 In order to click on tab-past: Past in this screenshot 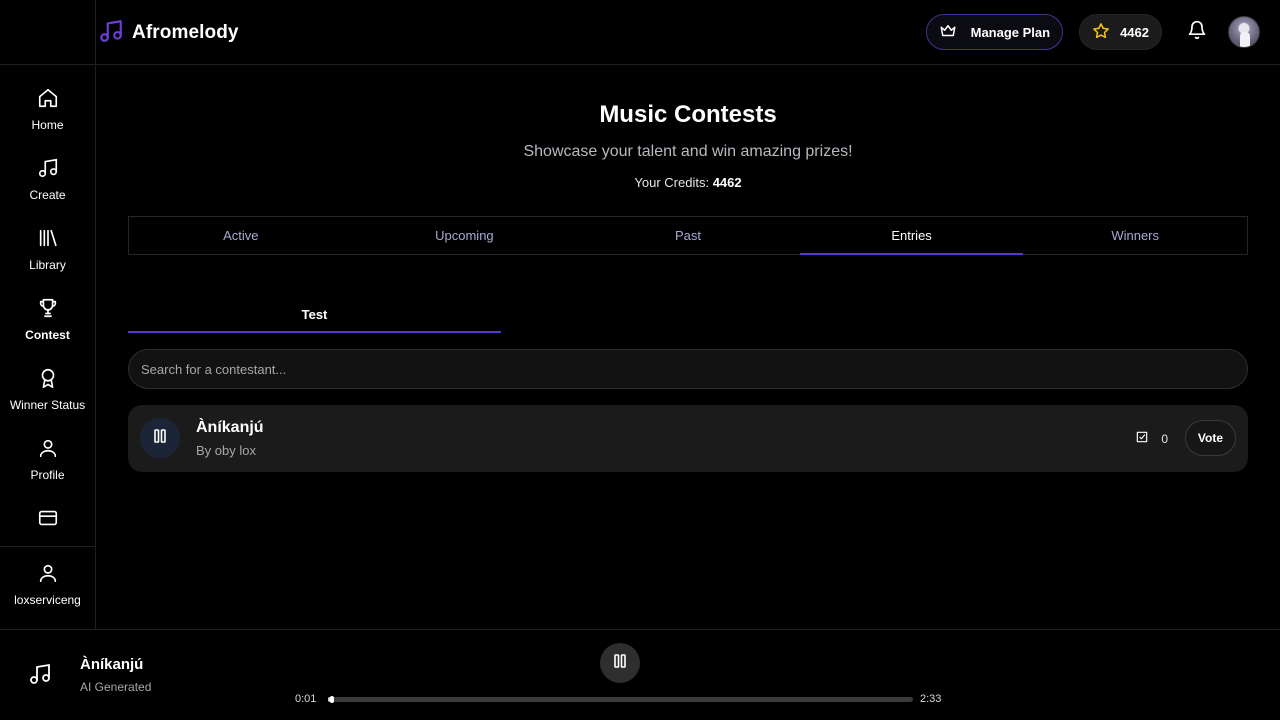, I will do `click(688, 235)`.